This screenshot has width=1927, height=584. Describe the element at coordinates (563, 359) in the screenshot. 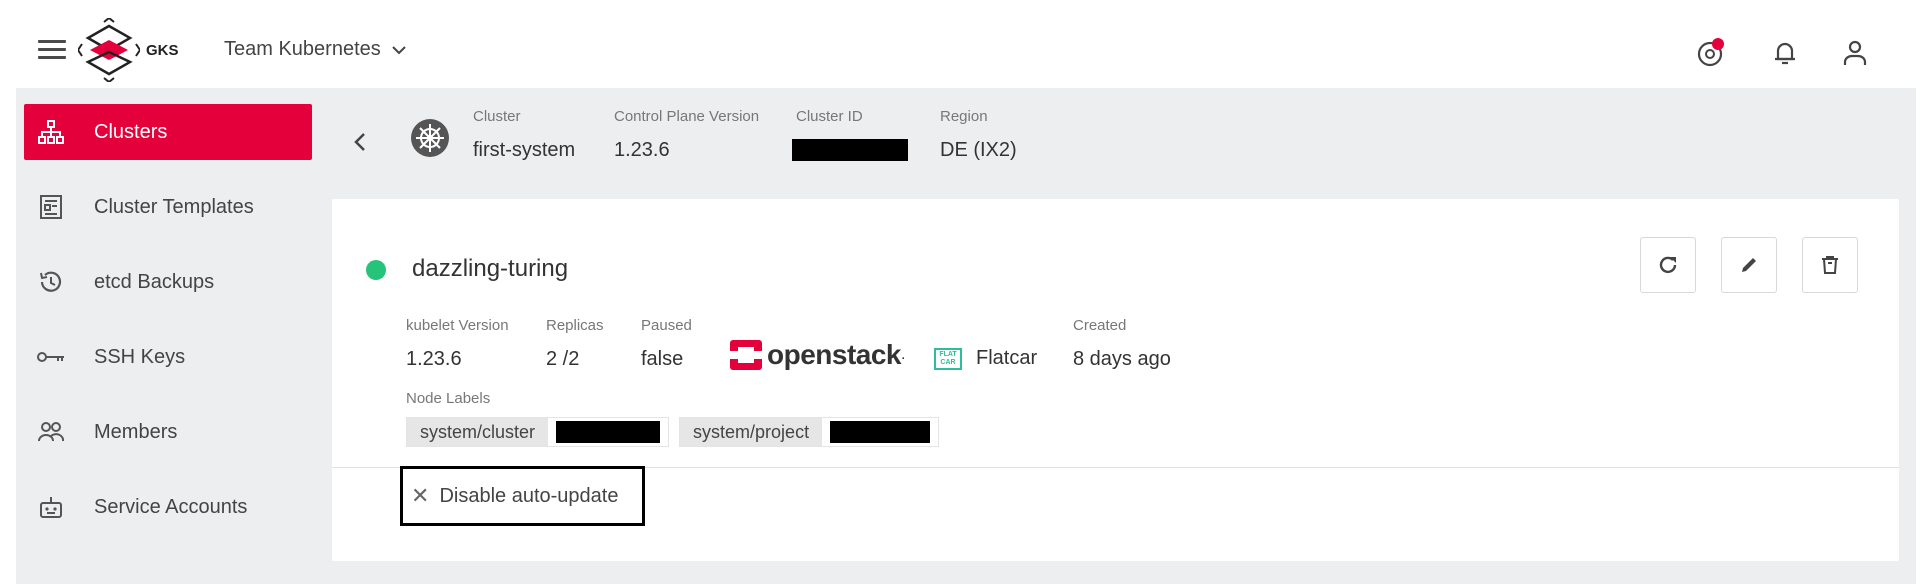

I see `replicas: 2 /2` at that location.